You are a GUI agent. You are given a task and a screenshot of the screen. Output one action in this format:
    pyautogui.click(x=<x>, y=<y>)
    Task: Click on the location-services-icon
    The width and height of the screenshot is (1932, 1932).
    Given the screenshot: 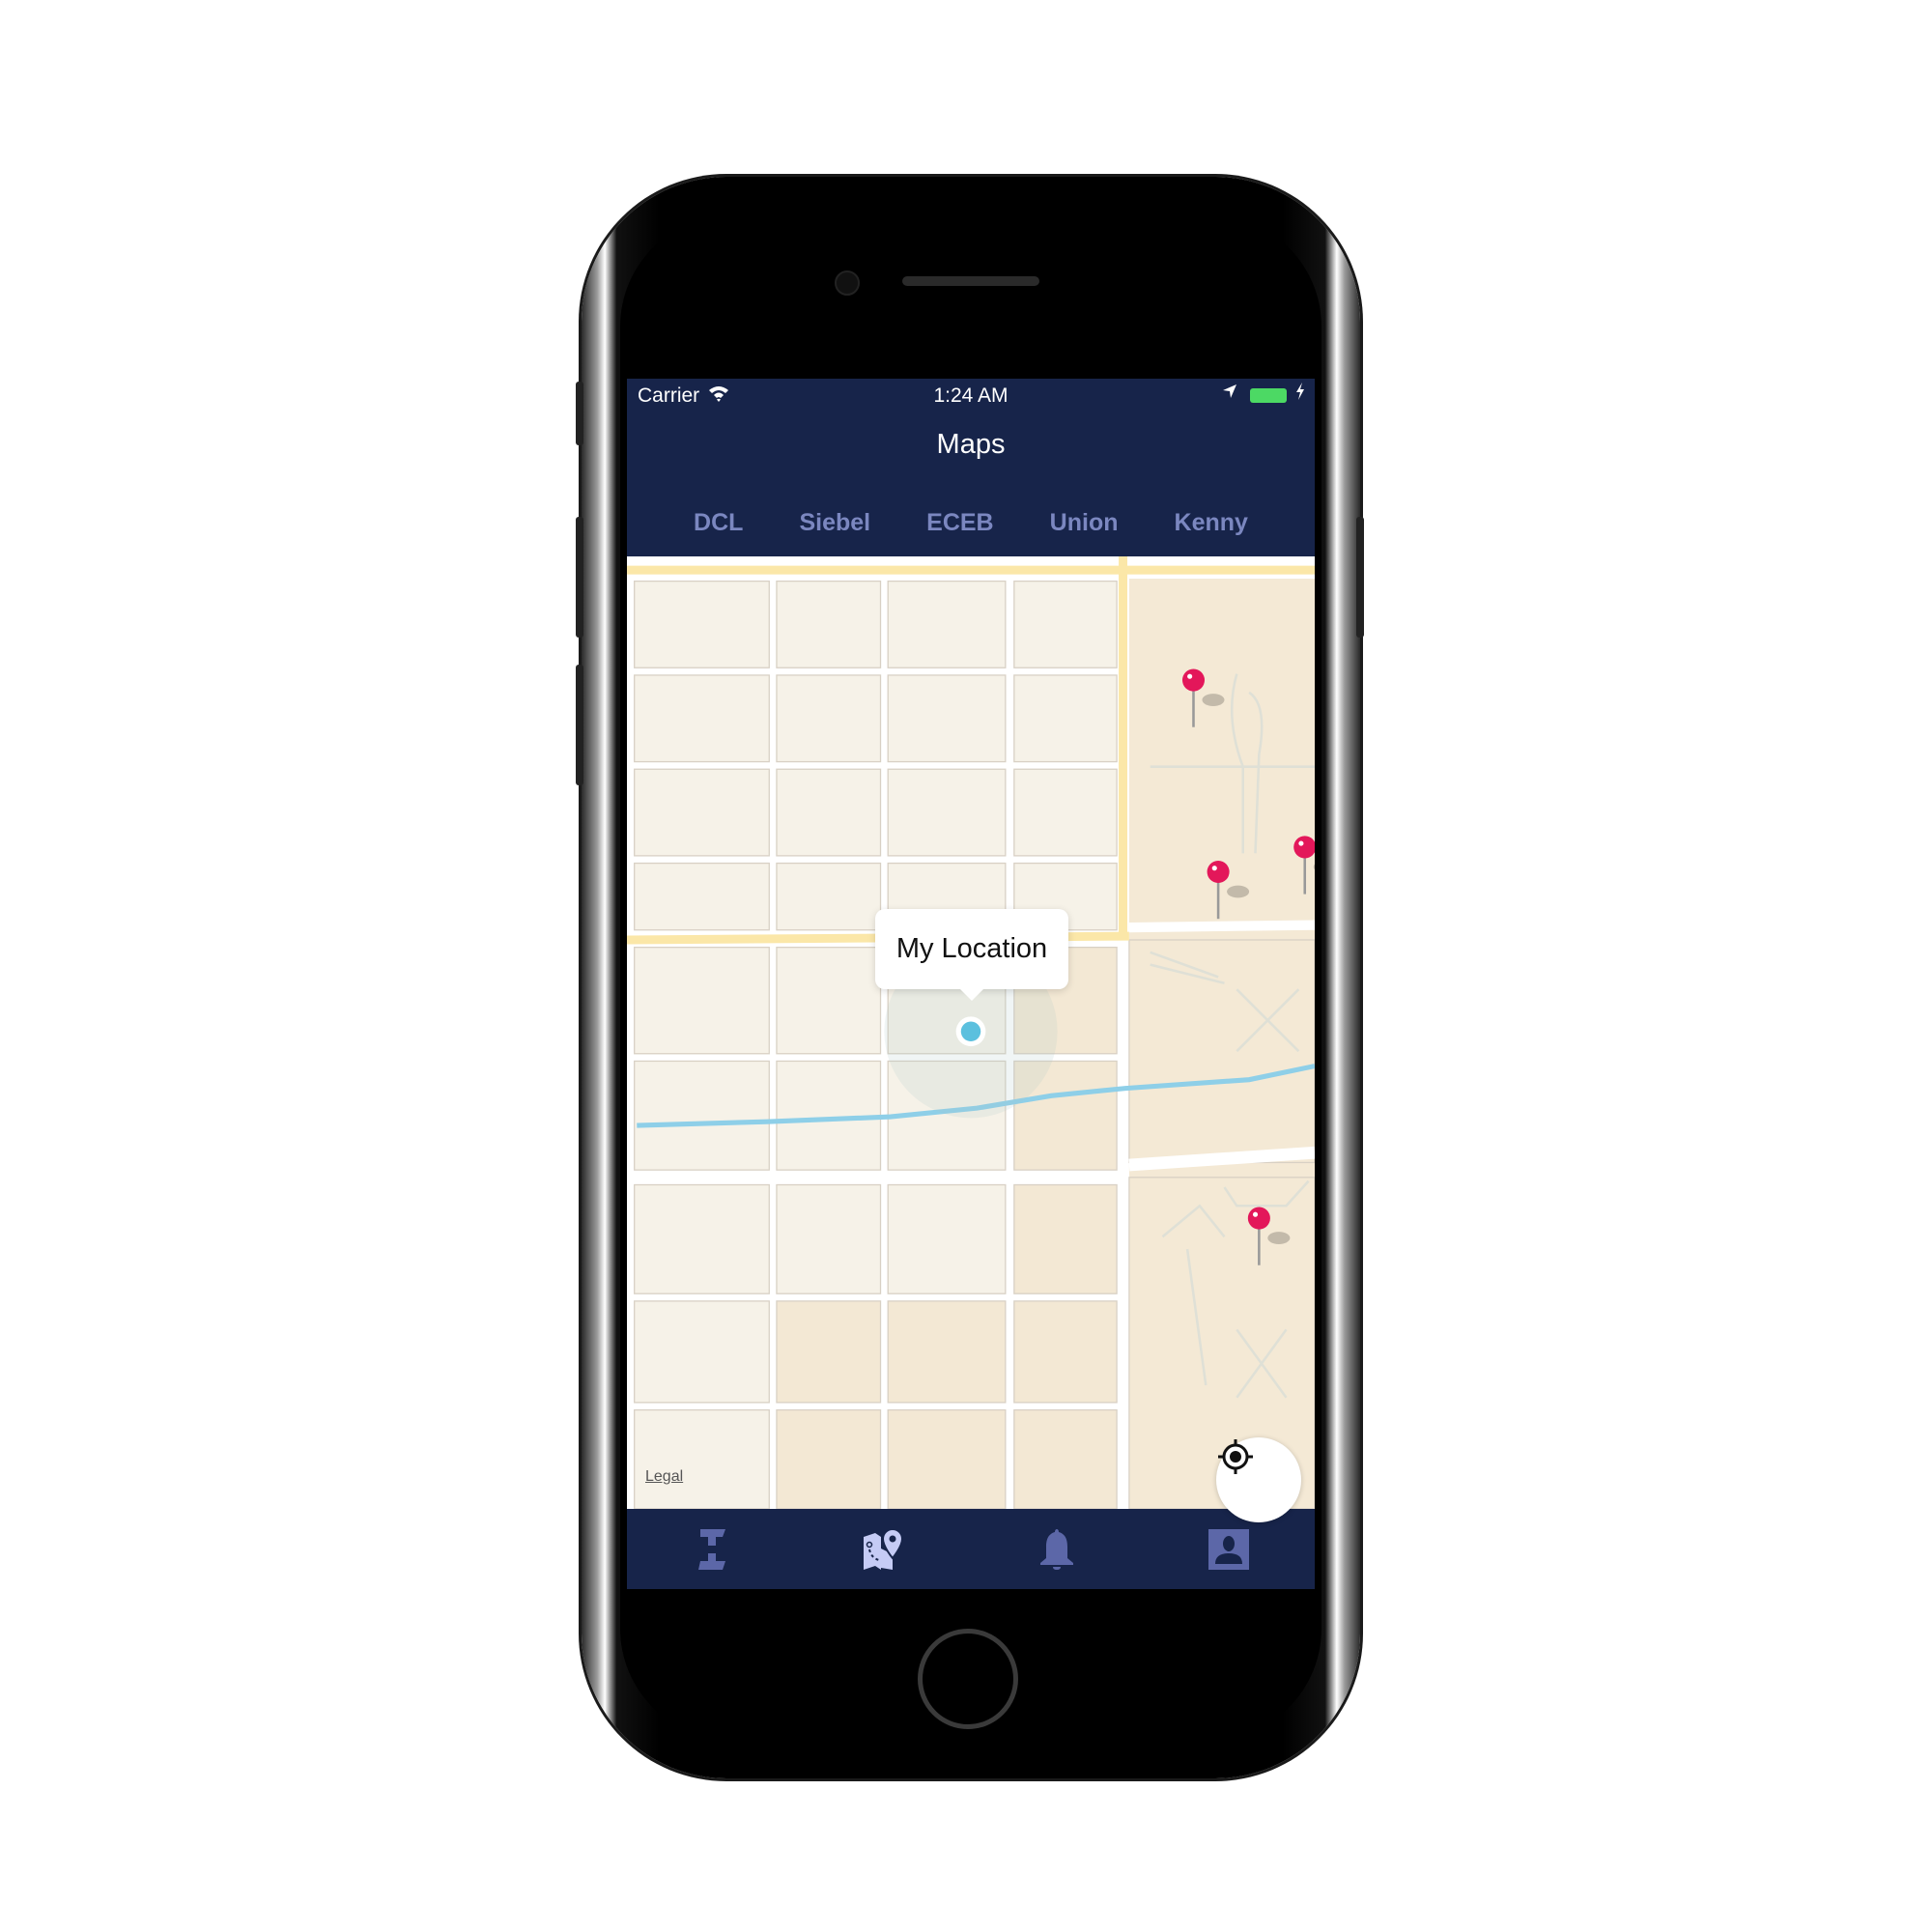 What is the action you would take?
    pyautogui.click(x=1229, y=394)
    